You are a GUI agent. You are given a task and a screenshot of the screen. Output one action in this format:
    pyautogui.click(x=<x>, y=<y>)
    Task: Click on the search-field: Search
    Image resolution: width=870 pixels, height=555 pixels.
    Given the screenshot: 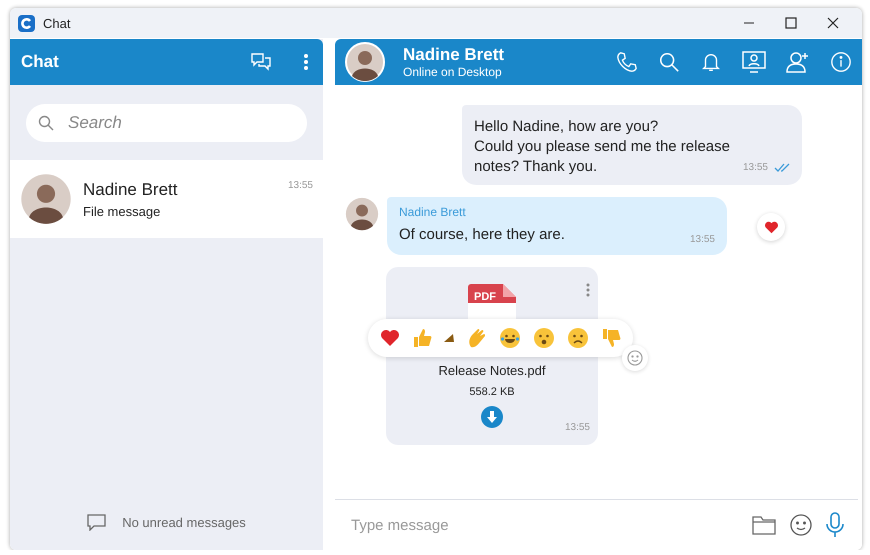 What is the action you would take?
    pyautogui.click(x=166, y=123)
    